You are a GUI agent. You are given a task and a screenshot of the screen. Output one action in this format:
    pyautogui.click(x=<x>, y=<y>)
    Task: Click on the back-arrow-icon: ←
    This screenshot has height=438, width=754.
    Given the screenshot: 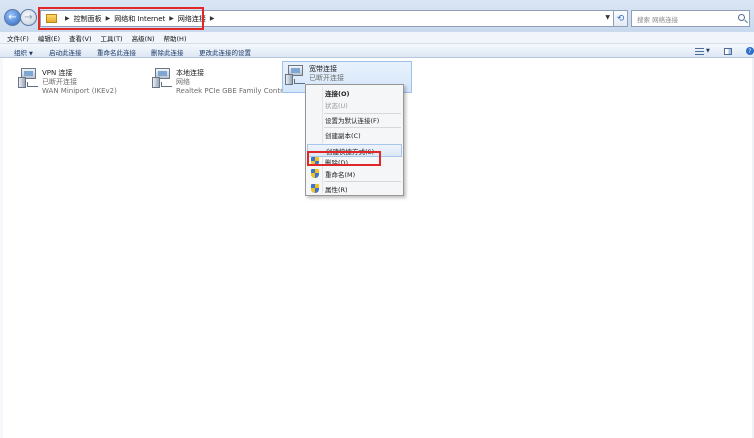 What is the action you would take?
    pyautogui.click(x=12, y=17)
    